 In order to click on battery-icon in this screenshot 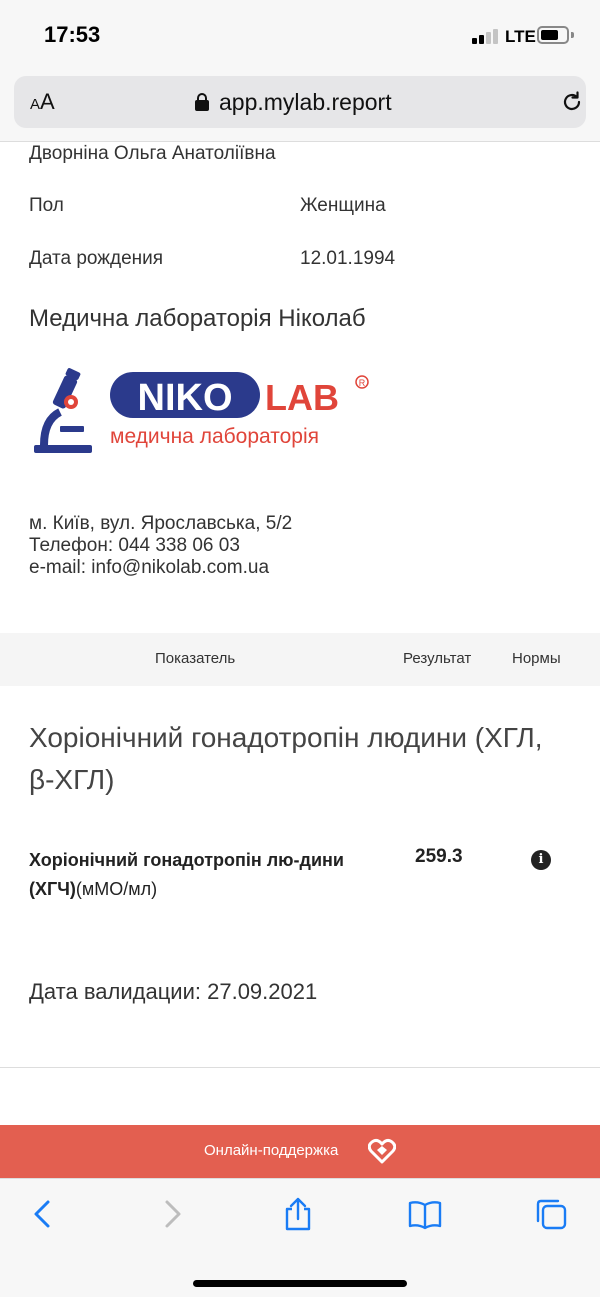, I will do `click(553, 35)`.